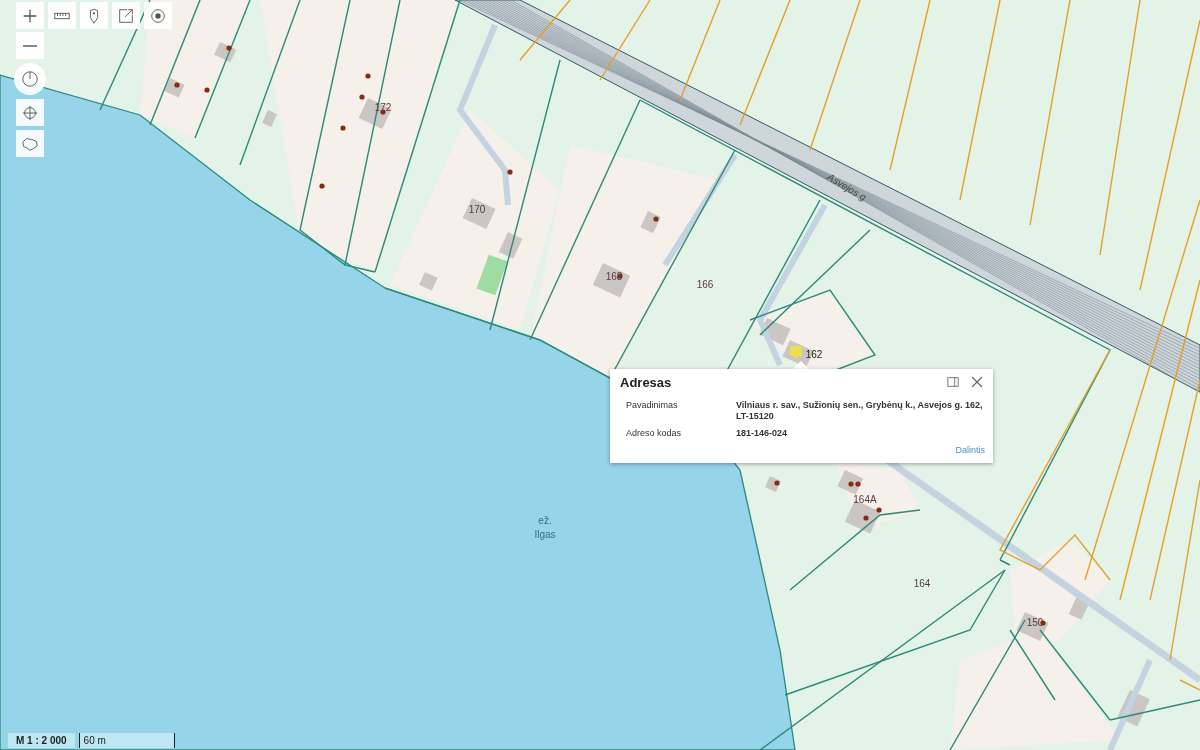  I want to click on popup-title: Adresas, so click(646, 382).